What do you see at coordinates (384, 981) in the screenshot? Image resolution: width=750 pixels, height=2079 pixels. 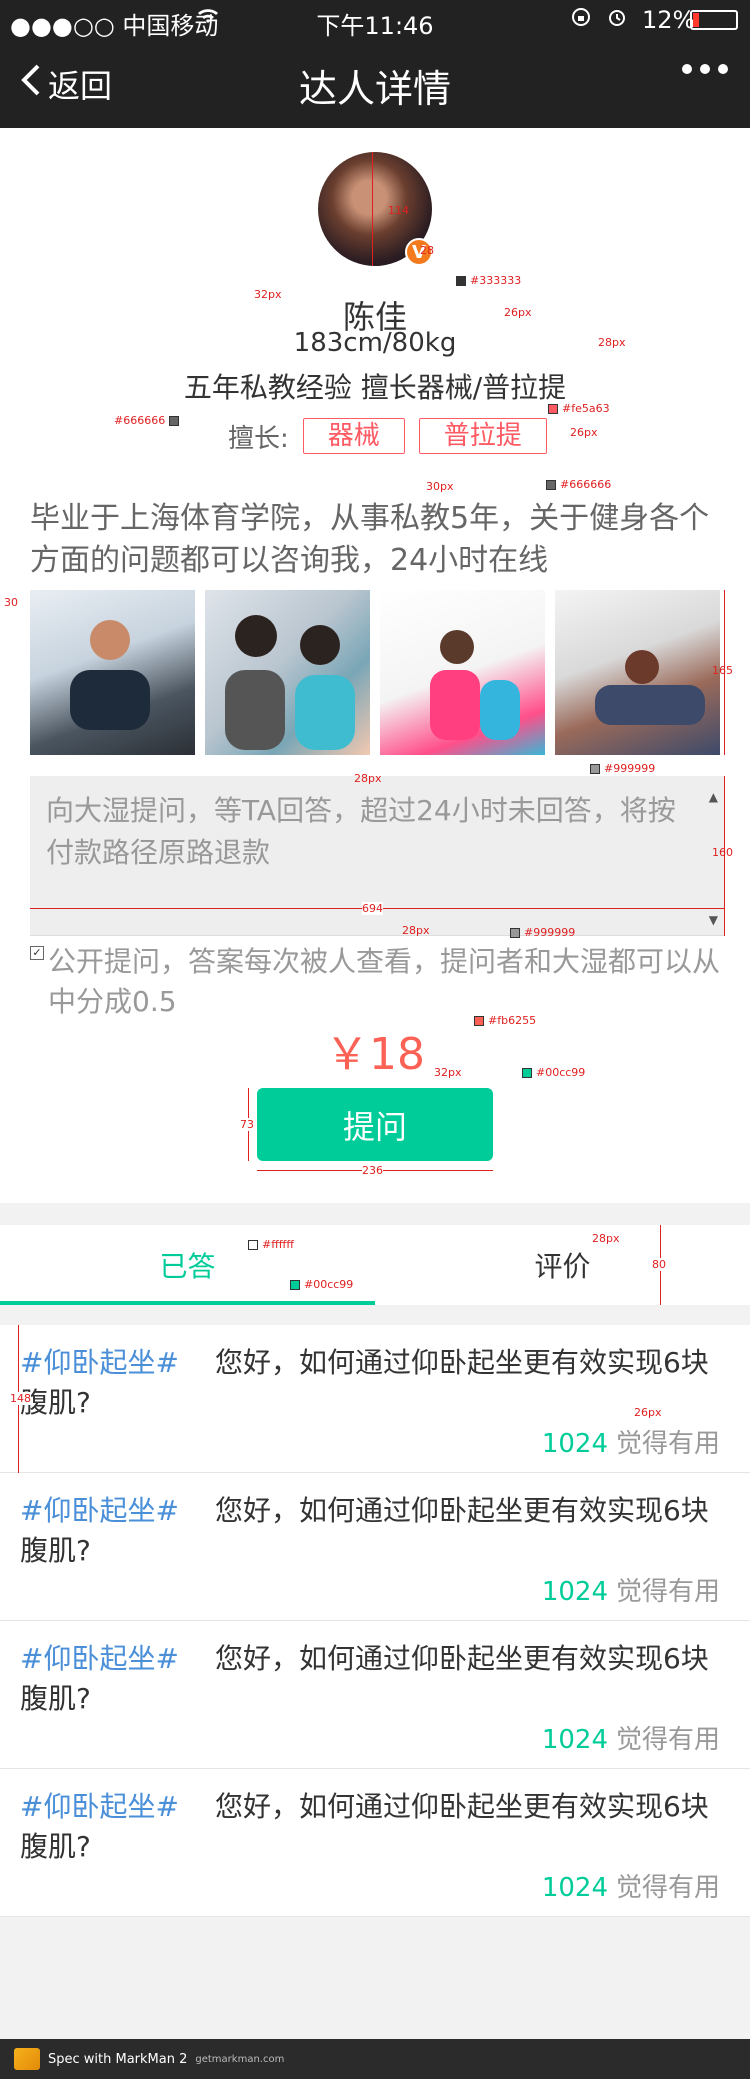 I see `public-text: 公开提问，答案每次被人查看，提问者和大湿都可以从中分成0.5` at bounding box center [384, 981].